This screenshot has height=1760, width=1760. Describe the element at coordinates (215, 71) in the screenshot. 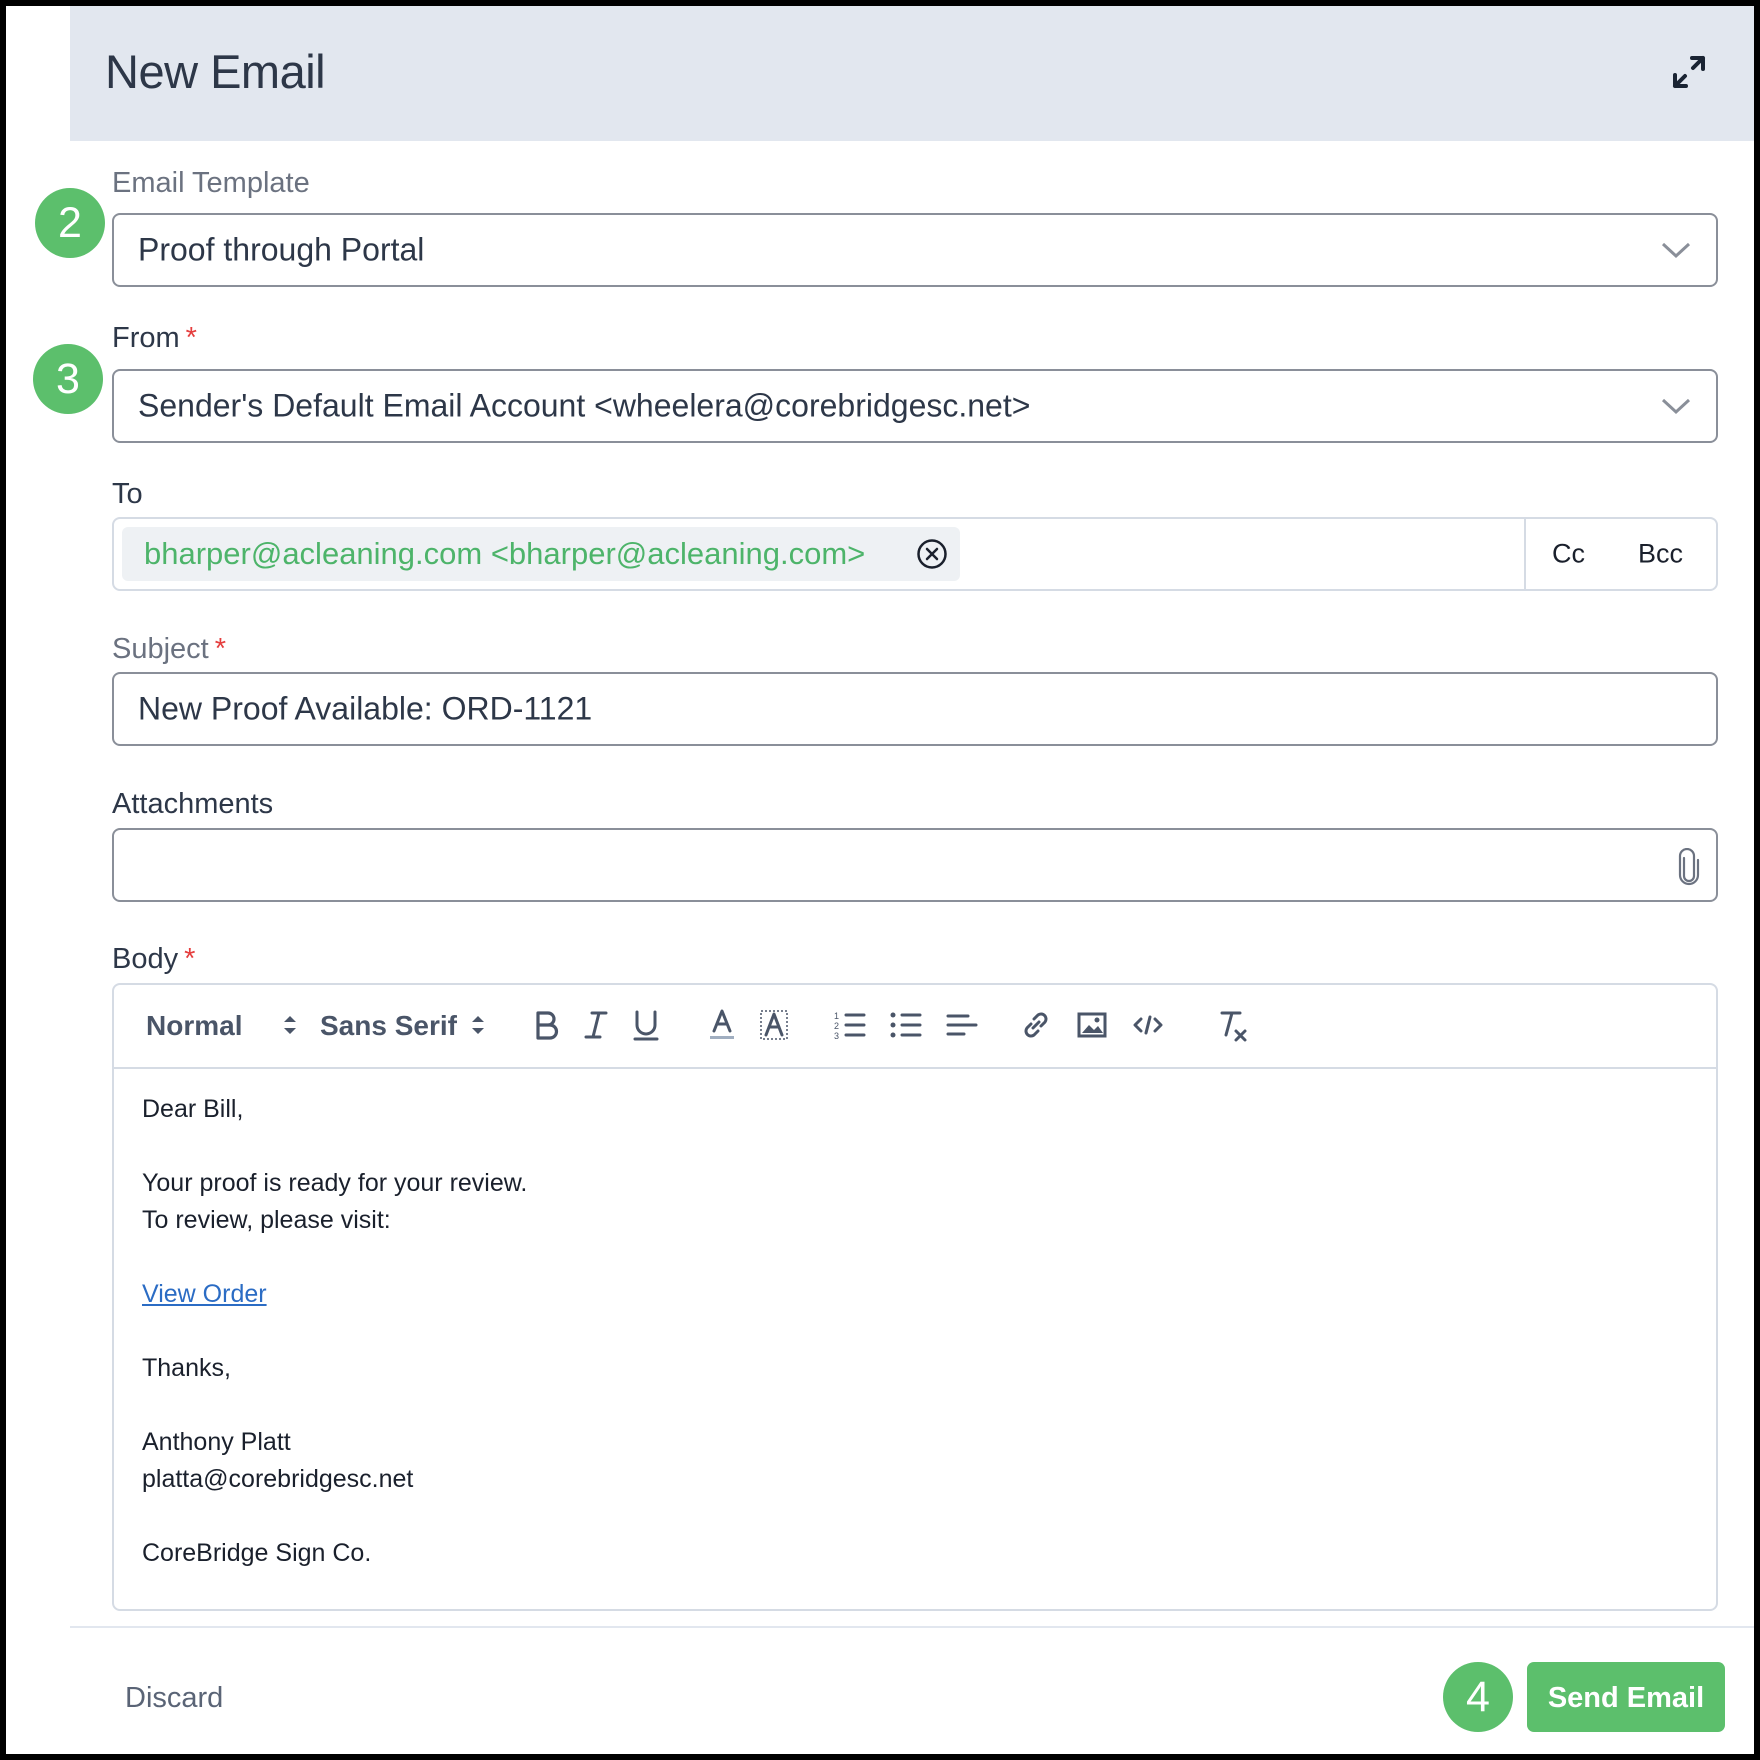

I see `page-title: New Email` at that location.